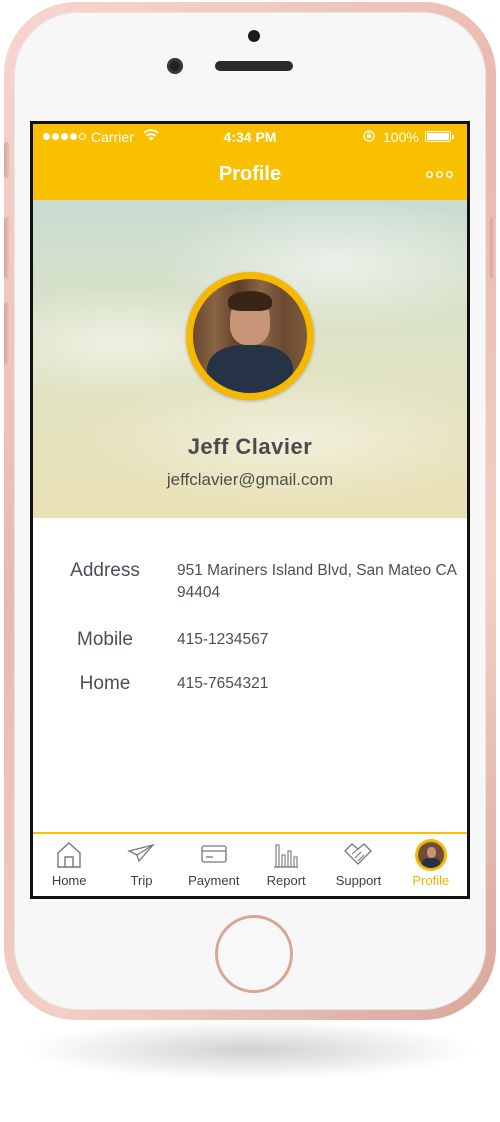 This screenshot has height=1122, width=500. I want to click on detail-value: 415-7654321, so click(317, 684).